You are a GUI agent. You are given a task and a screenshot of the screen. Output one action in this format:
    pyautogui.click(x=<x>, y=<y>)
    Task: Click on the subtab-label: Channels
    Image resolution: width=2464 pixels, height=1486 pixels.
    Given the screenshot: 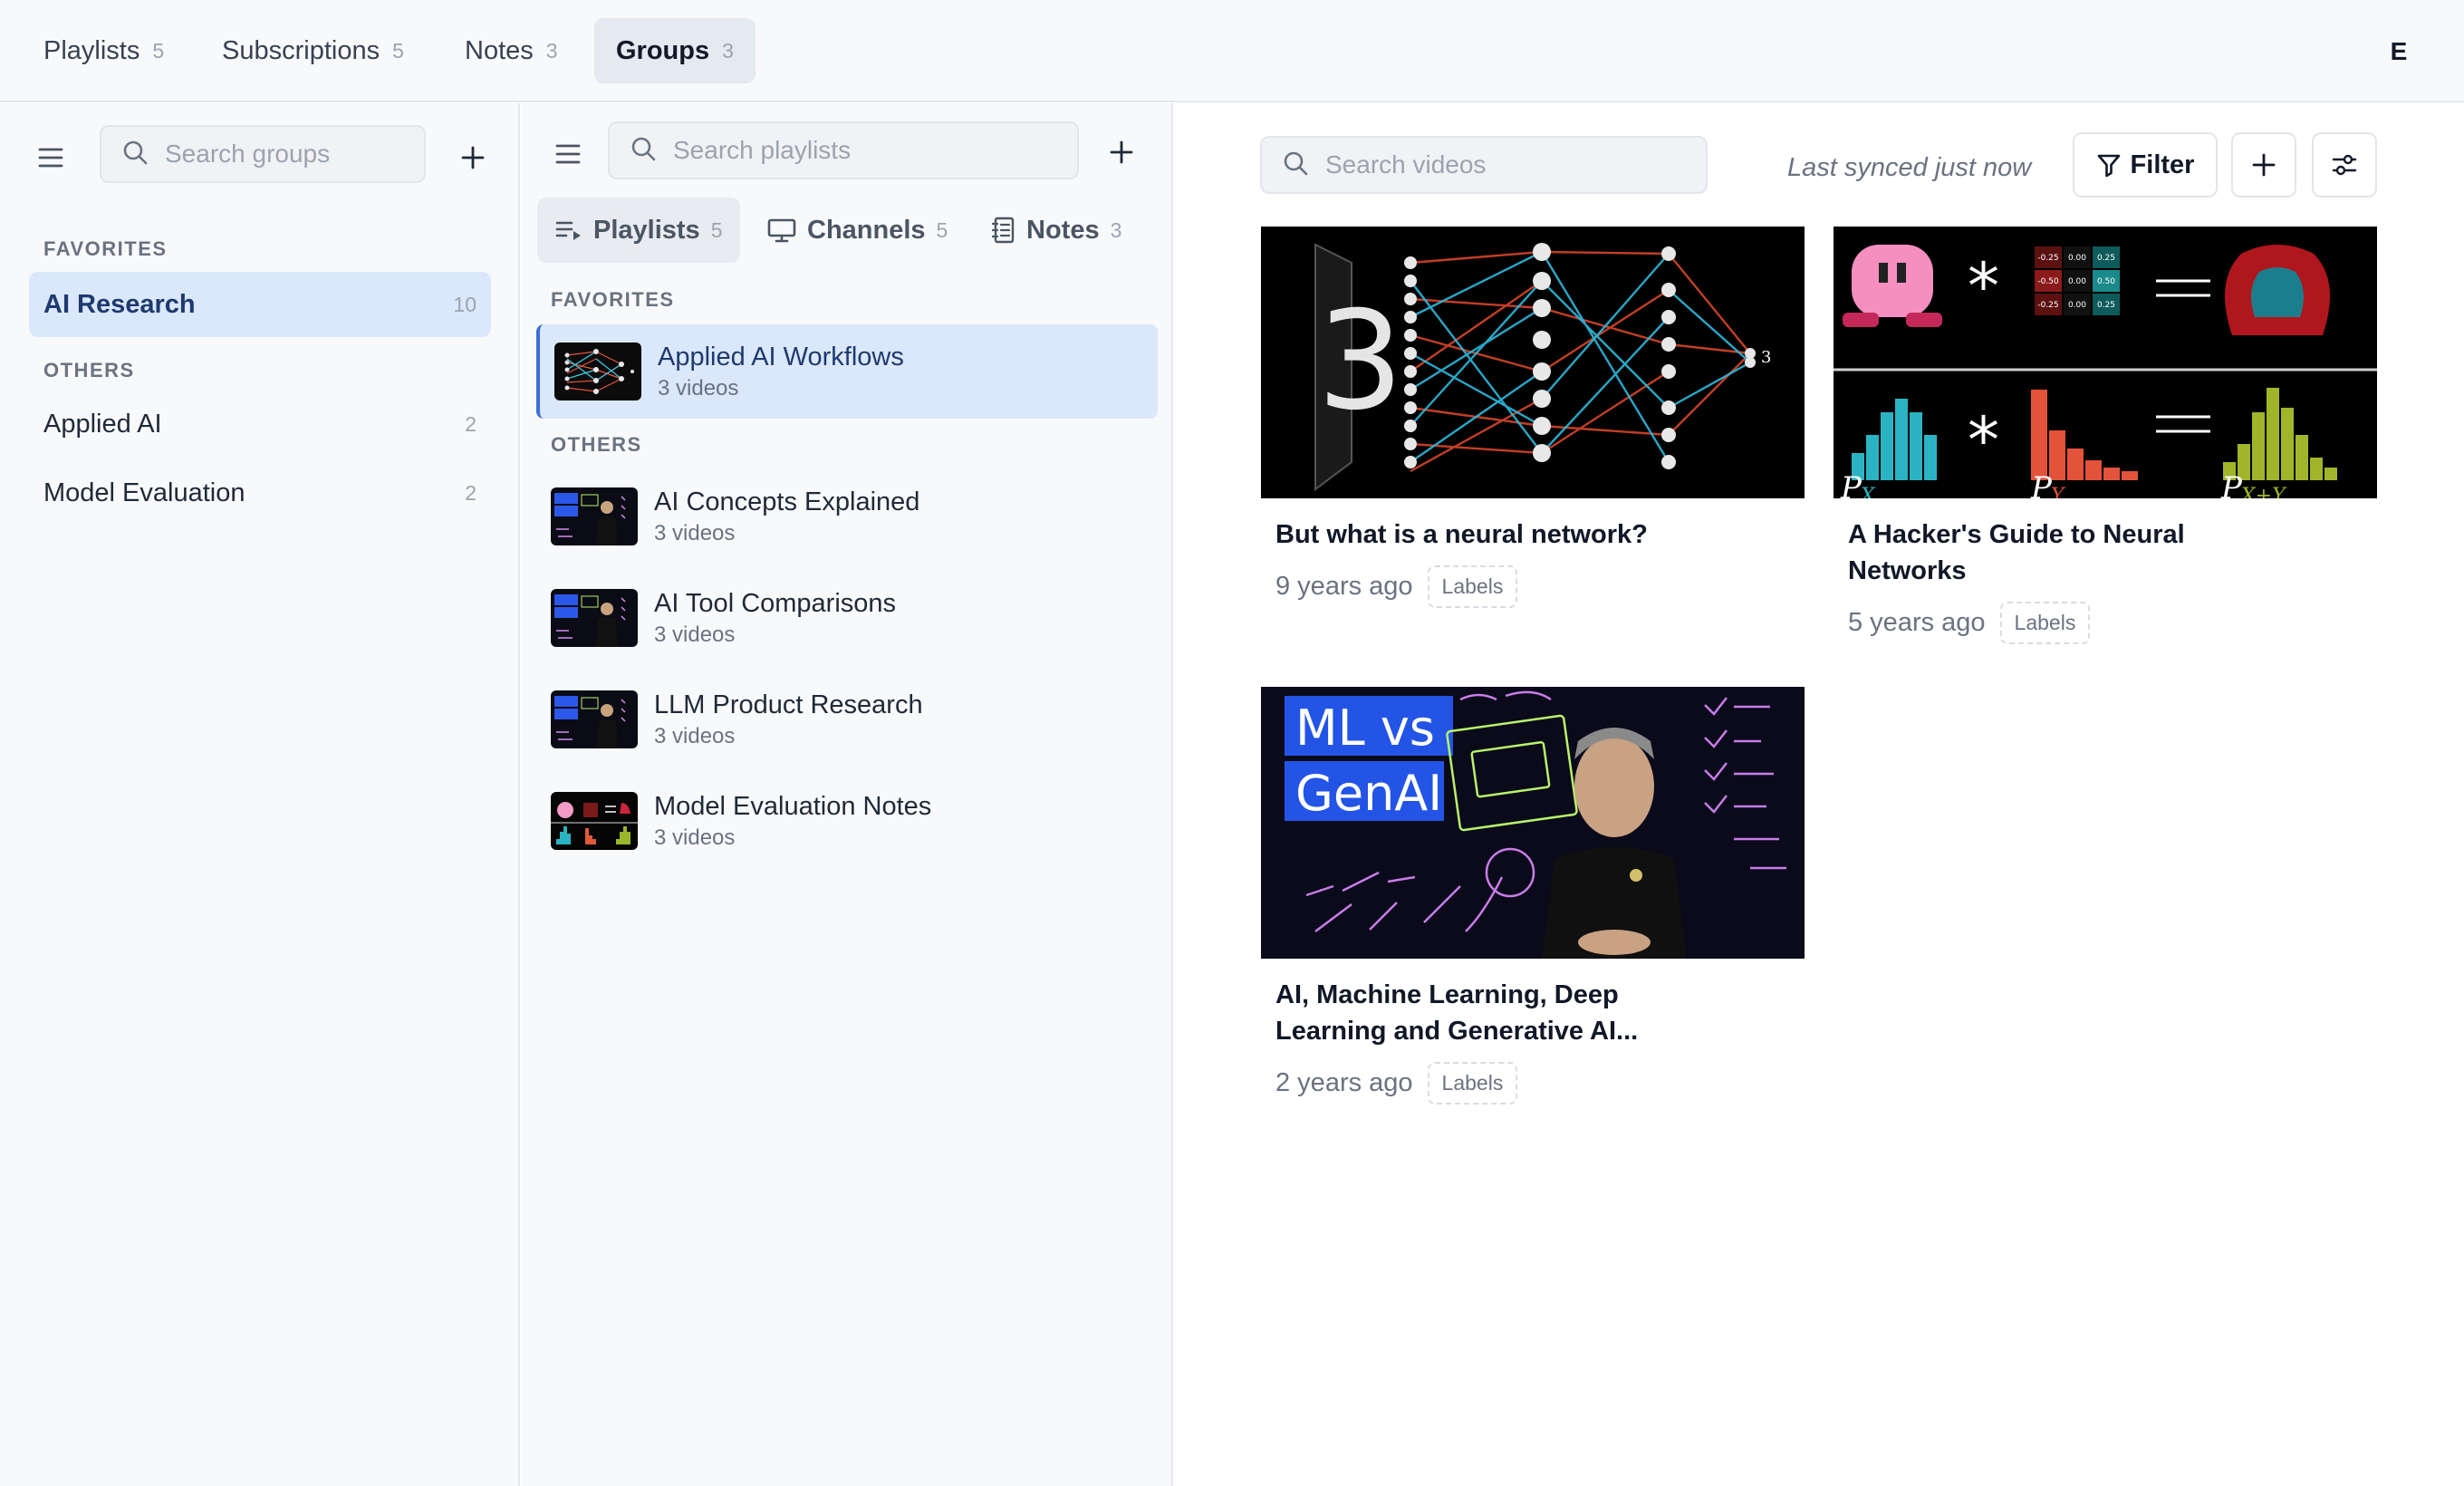 What is the action you would take?
    pyautogui.click(x=866, y=230)
    